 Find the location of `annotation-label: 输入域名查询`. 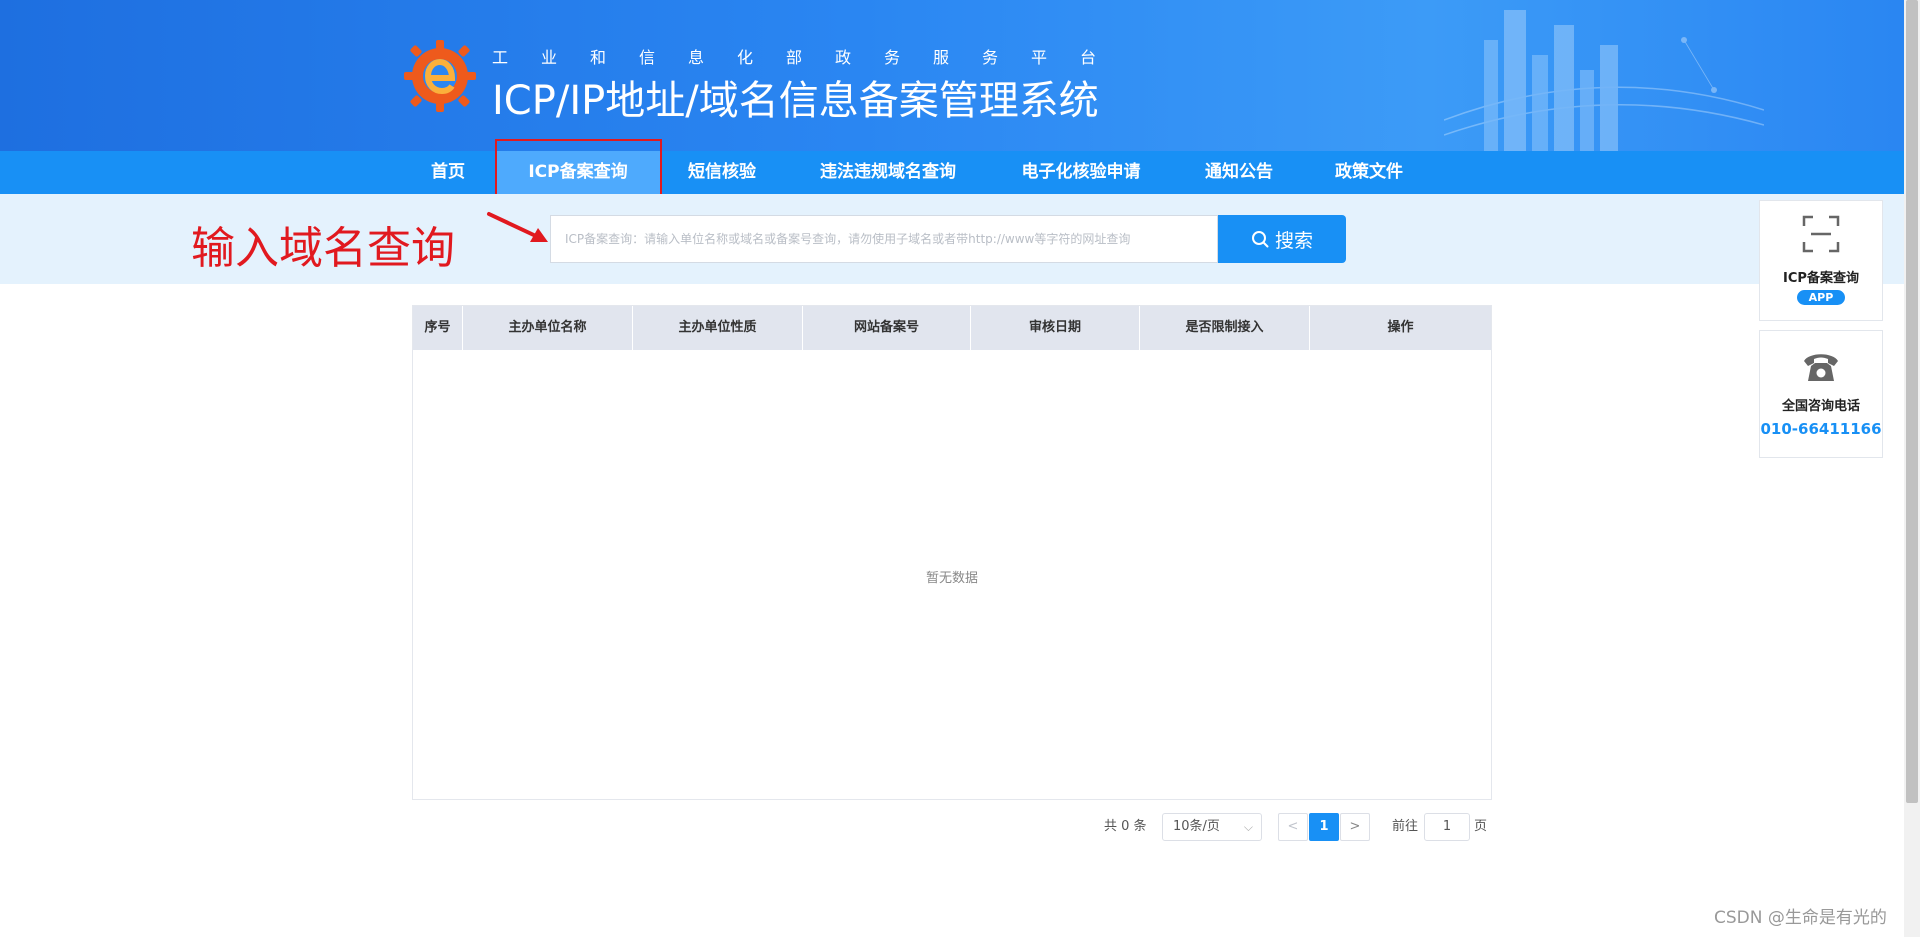

annotation-label: 输入域名查询 is located at coordinates (323, 248).